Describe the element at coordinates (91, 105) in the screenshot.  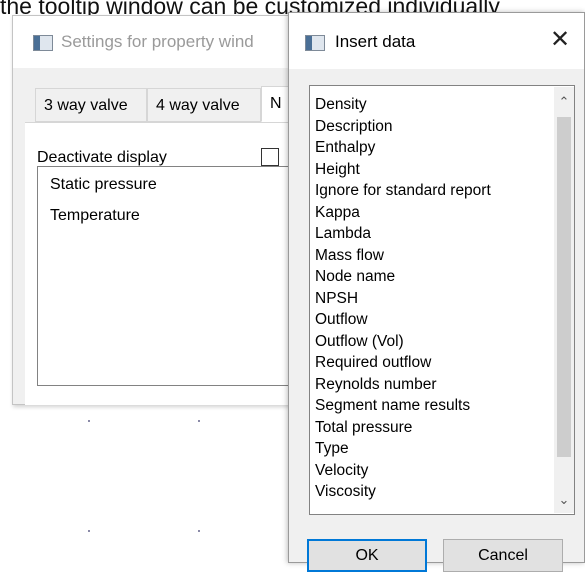
I see `tab-3-way-valve: 3 way valve` at that location.